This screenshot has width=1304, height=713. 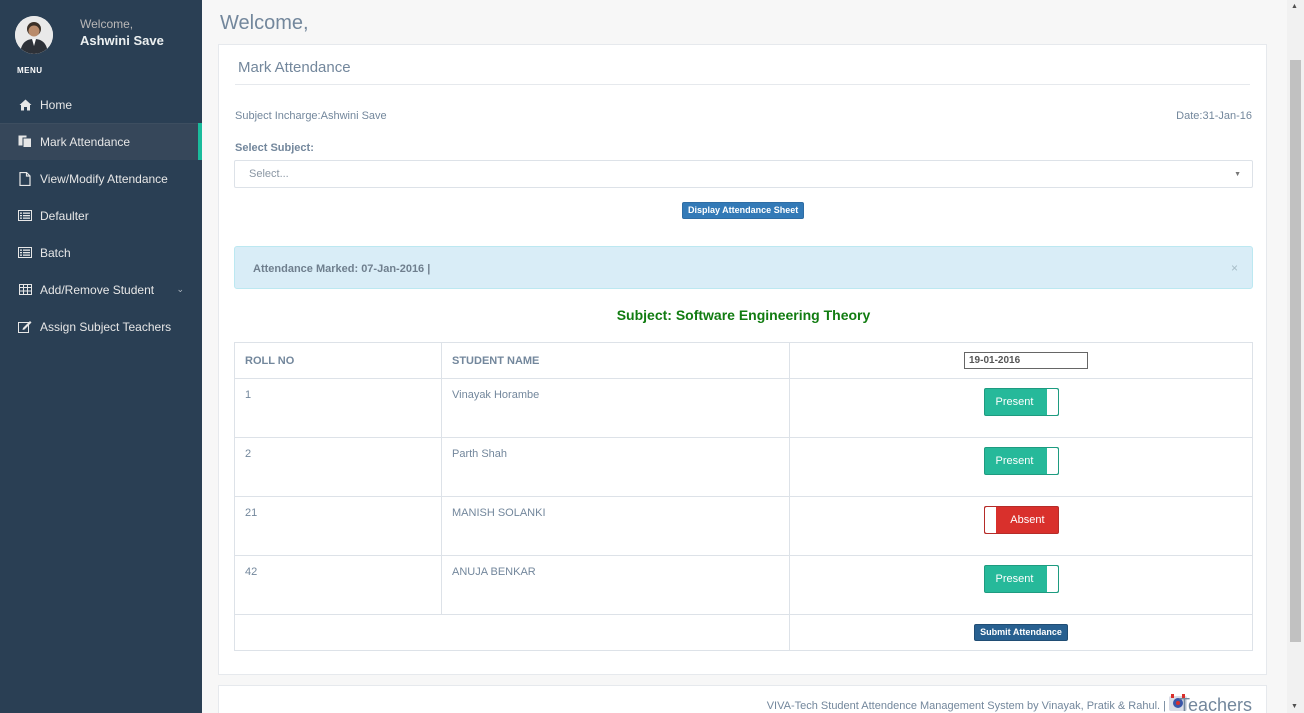 I want to click on table-row: 42 ANUJA BENKAR Present, so click(x=743, y=585).